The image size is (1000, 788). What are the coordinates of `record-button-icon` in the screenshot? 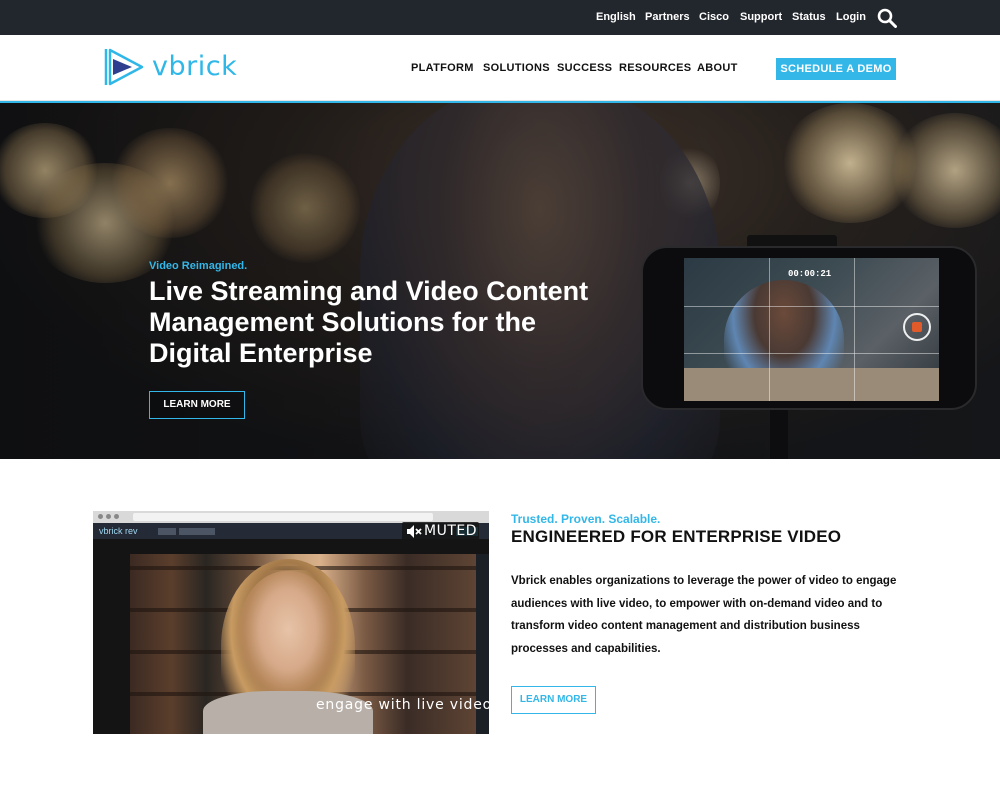 It's located at (917, 327).